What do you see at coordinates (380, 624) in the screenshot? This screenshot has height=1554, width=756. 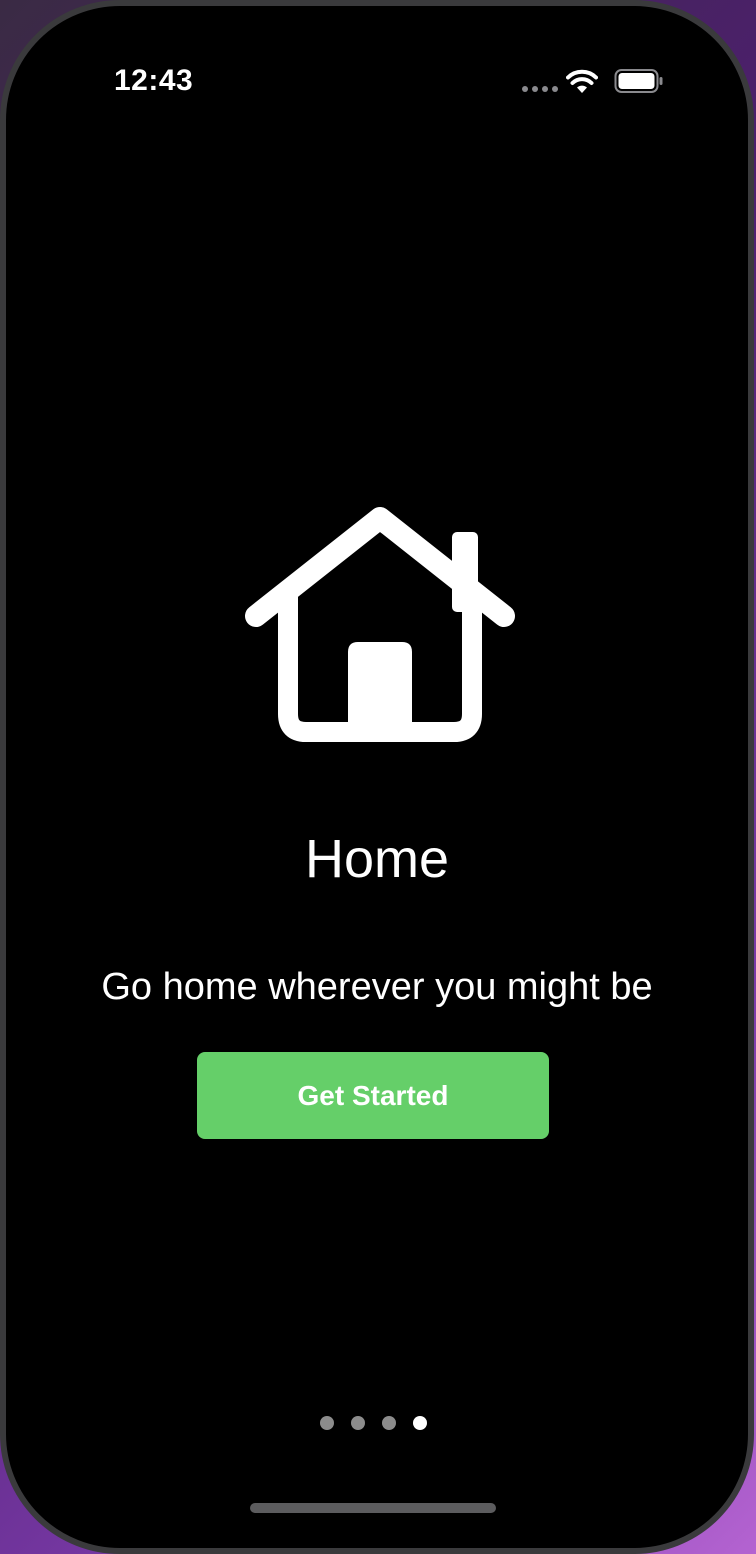 I see `house-icon` at bounding box center [380, 624].